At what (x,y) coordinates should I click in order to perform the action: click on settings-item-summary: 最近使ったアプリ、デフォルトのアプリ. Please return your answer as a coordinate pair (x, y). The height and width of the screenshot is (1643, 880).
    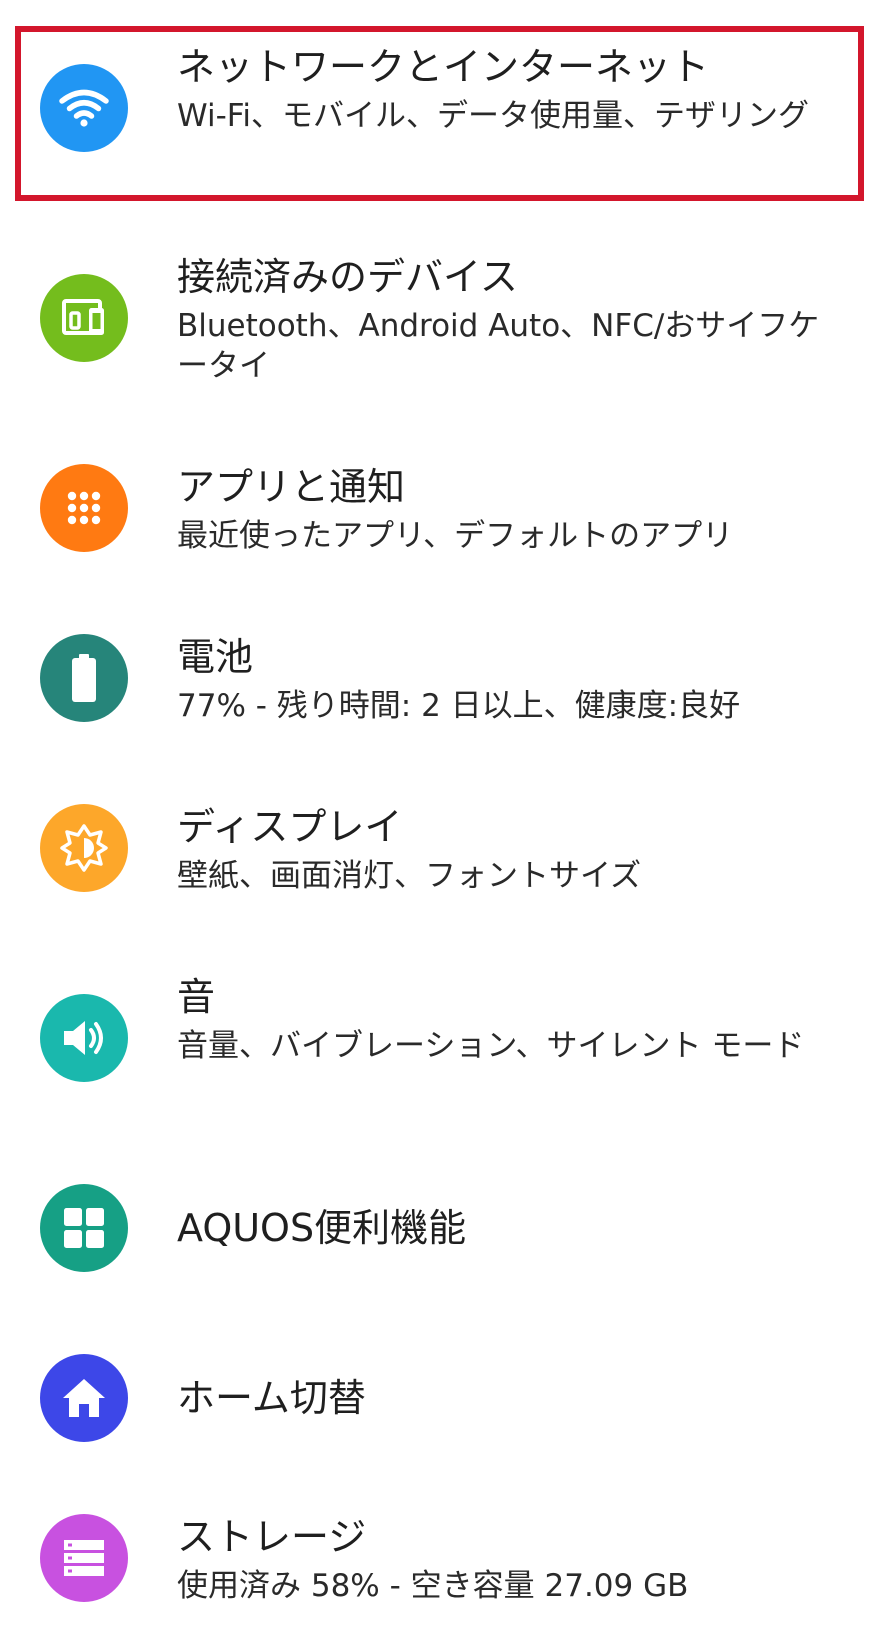
    Looking at the image, I should click on (455, 536).